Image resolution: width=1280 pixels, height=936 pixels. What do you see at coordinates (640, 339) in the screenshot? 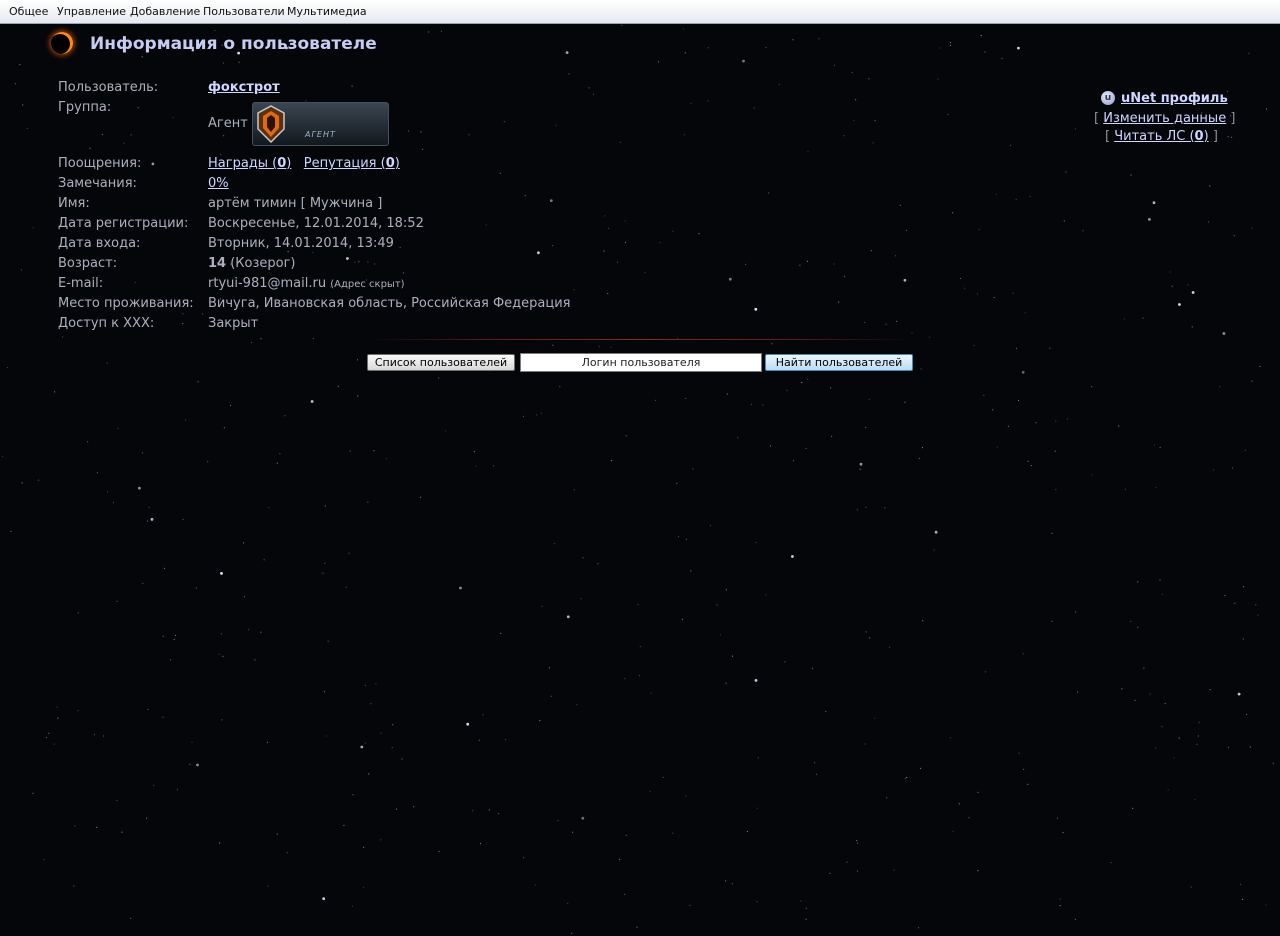
I see `separator-line` at bounding box center [640, 339].